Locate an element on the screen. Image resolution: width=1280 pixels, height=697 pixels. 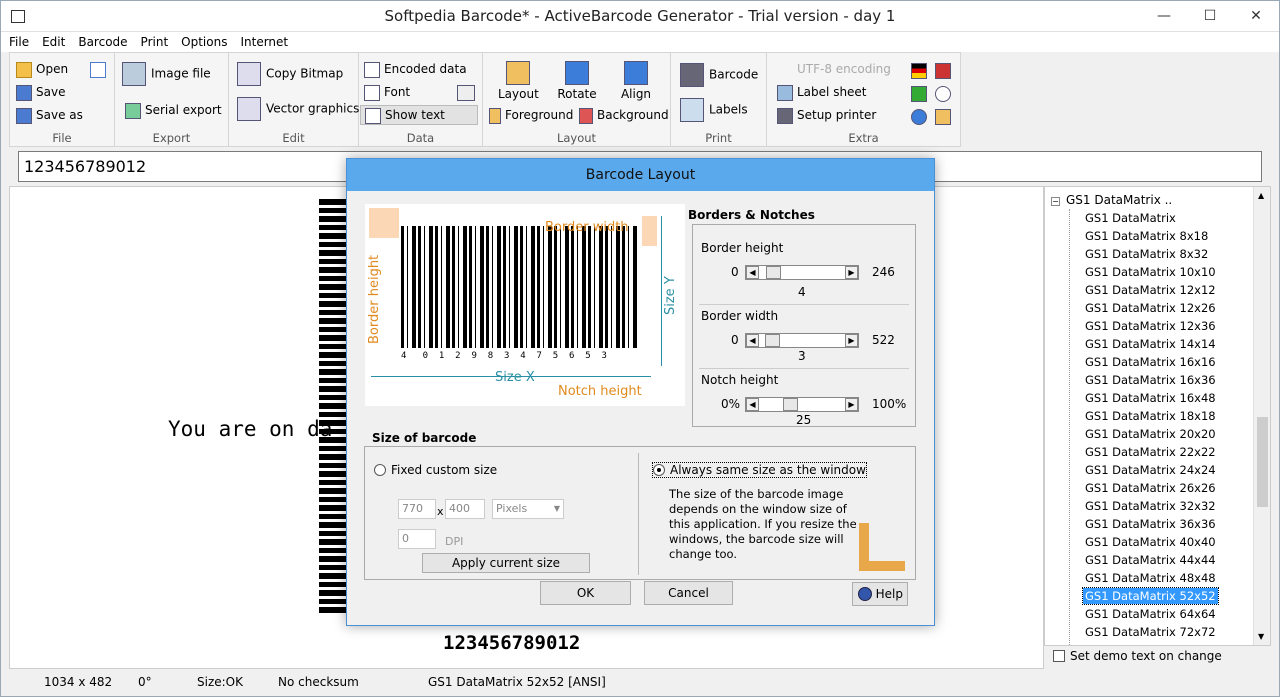
tree-item: GS1 DataMatrix 8x32 is located at coordinates (1146, 254).